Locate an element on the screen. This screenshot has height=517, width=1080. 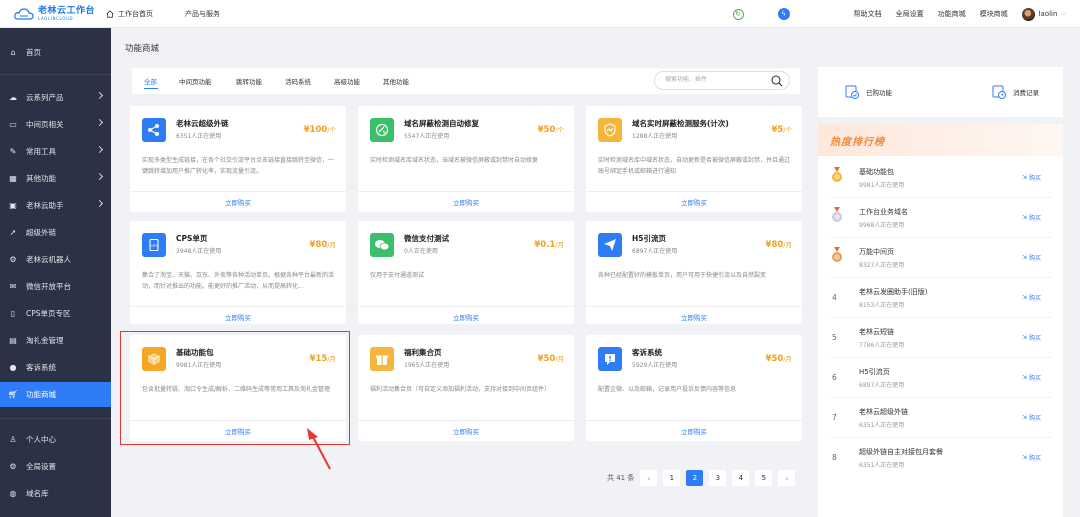
nav-products: 产品与服务 is located at coordinates (202, 14).